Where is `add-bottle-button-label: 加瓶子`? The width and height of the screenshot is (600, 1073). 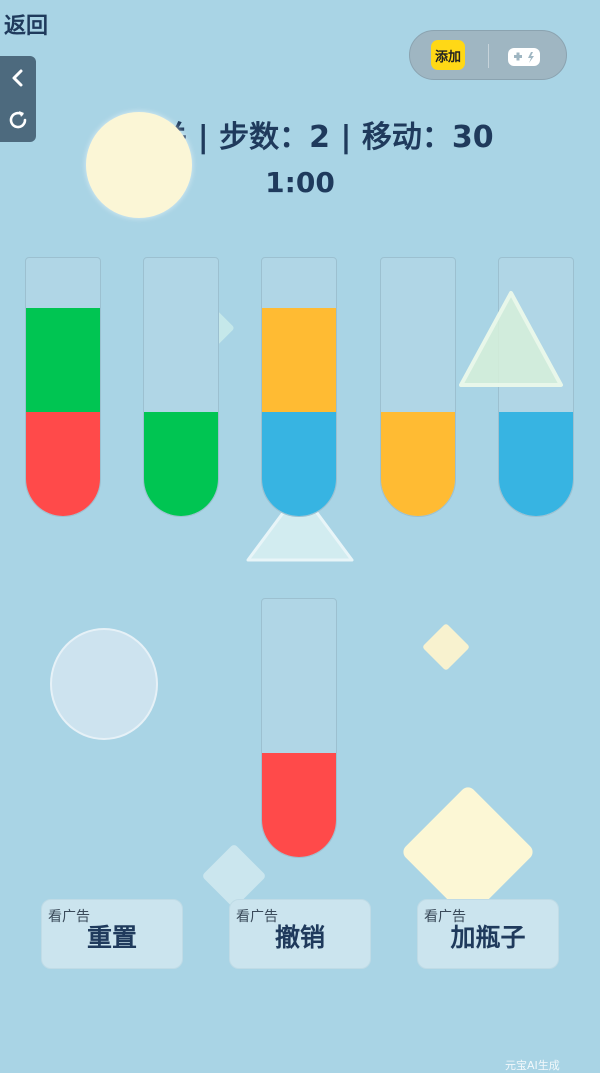 add-bottle-button-label: 加瓶子 is located at coordinates (488, 937).